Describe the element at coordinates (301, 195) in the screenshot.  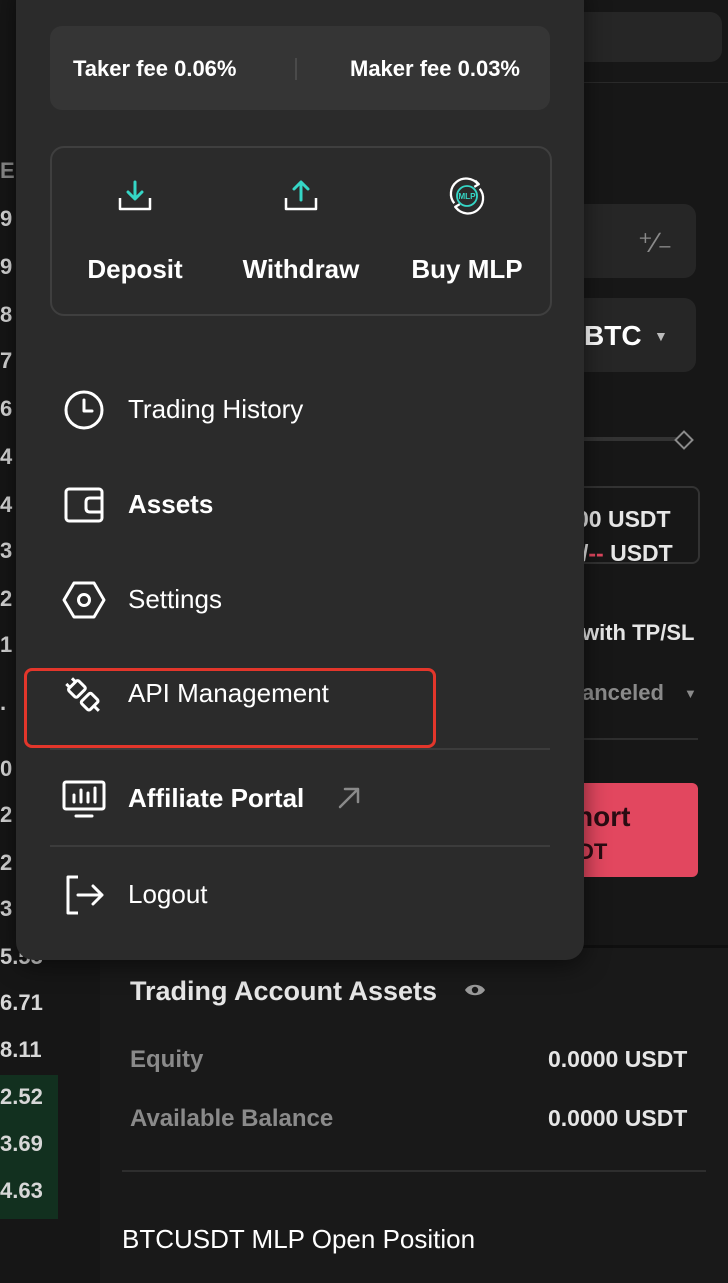
I see `withdraw-icon` at that location.